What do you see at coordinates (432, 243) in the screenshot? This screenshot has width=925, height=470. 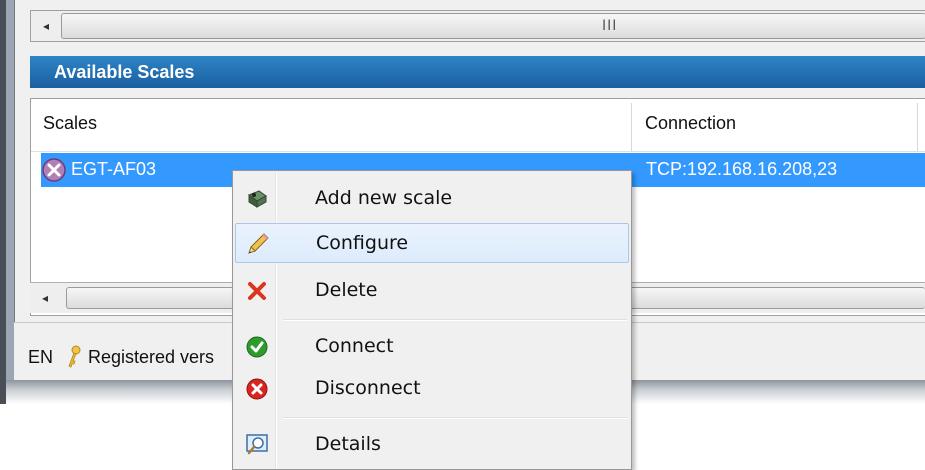 I see `menu-item-configure: Configure` at bounding box center [432, 243].